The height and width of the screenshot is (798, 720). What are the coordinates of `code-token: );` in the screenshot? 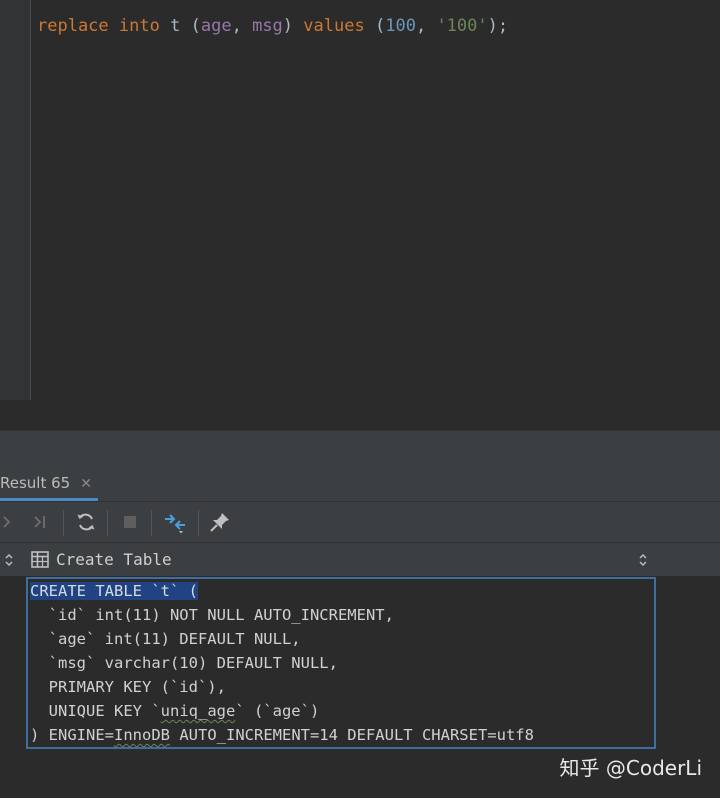 It's located at (498, 26).